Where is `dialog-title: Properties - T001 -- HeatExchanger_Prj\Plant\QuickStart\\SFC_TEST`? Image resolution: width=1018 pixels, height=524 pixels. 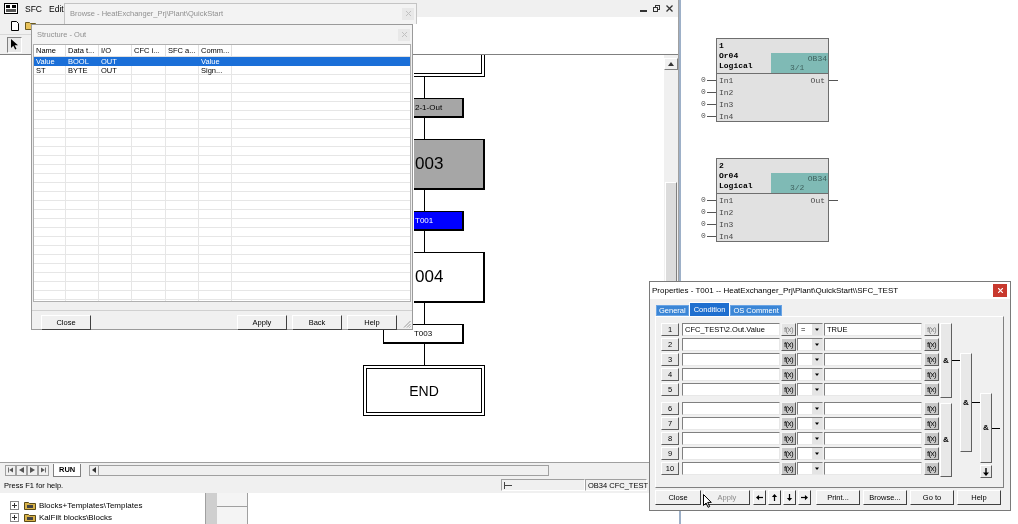 dialog-title: Properties - T001 -- HeatExchanger_Prj\Plant\QuickStart\\SFC_TEST is located at coordinates (775, 290).